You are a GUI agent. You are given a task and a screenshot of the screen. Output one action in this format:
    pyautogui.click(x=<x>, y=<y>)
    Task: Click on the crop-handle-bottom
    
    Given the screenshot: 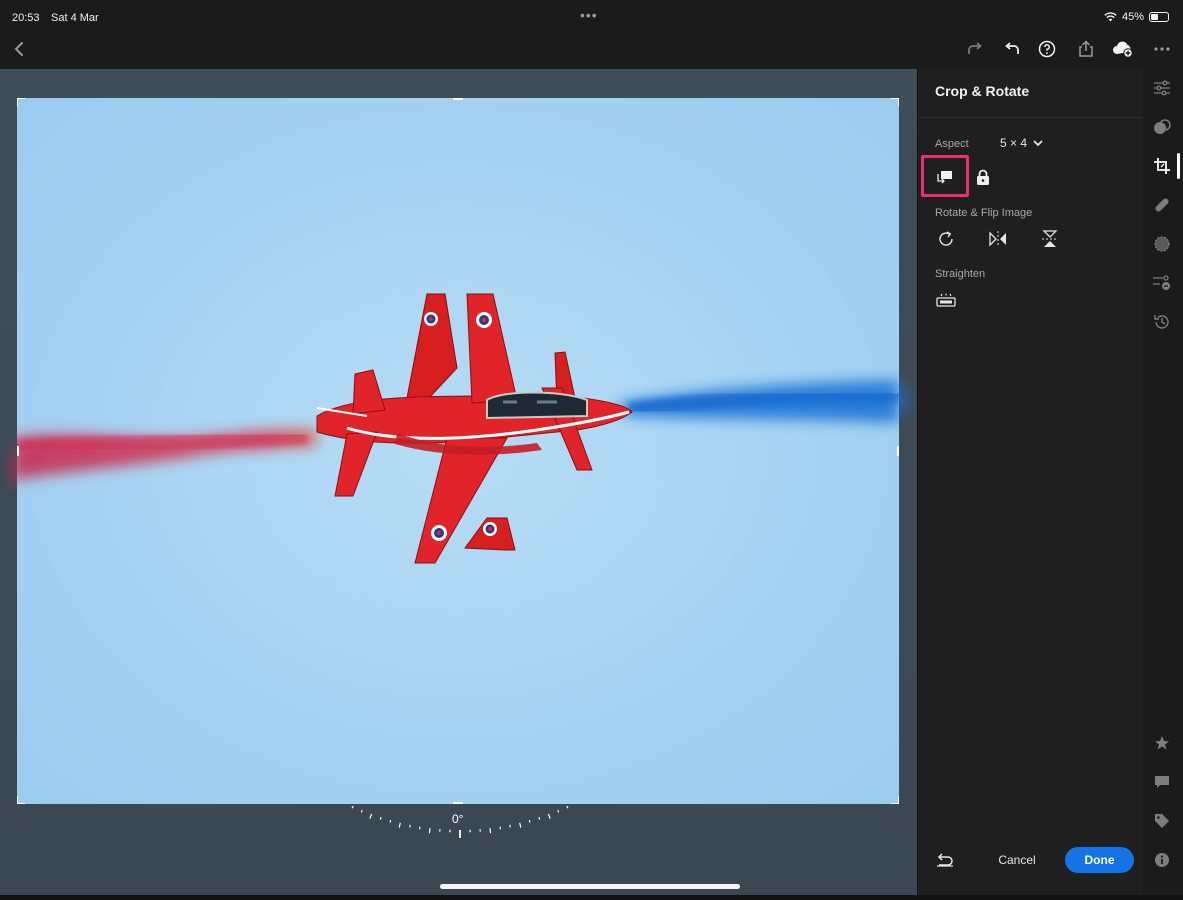 What is the action you would take?
    pyautogui.click(x=458, y=803)
    